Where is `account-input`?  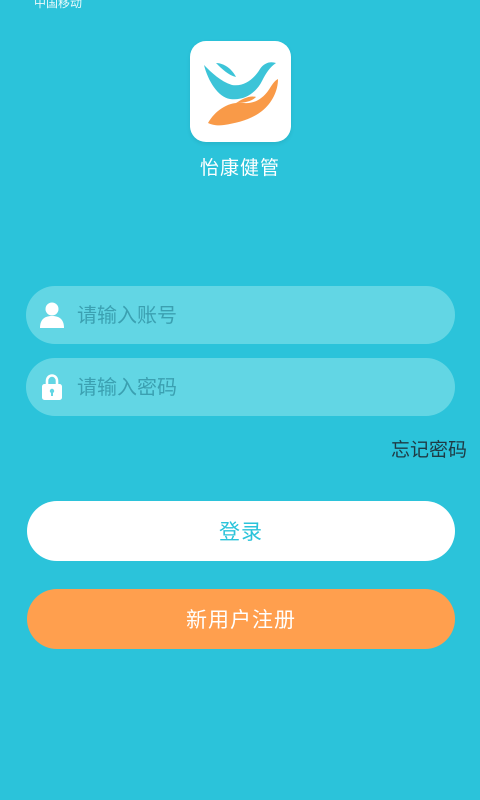
account-input is located at coordinates (266, 315).